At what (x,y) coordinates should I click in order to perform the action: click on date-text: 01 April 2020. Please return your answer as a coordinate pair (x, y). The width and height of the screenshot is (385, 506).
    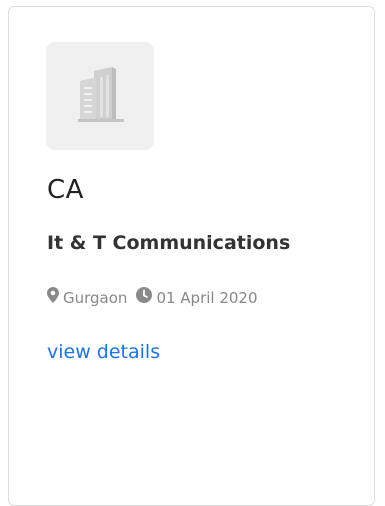
    Looking at the image, I should click on (207, 298).